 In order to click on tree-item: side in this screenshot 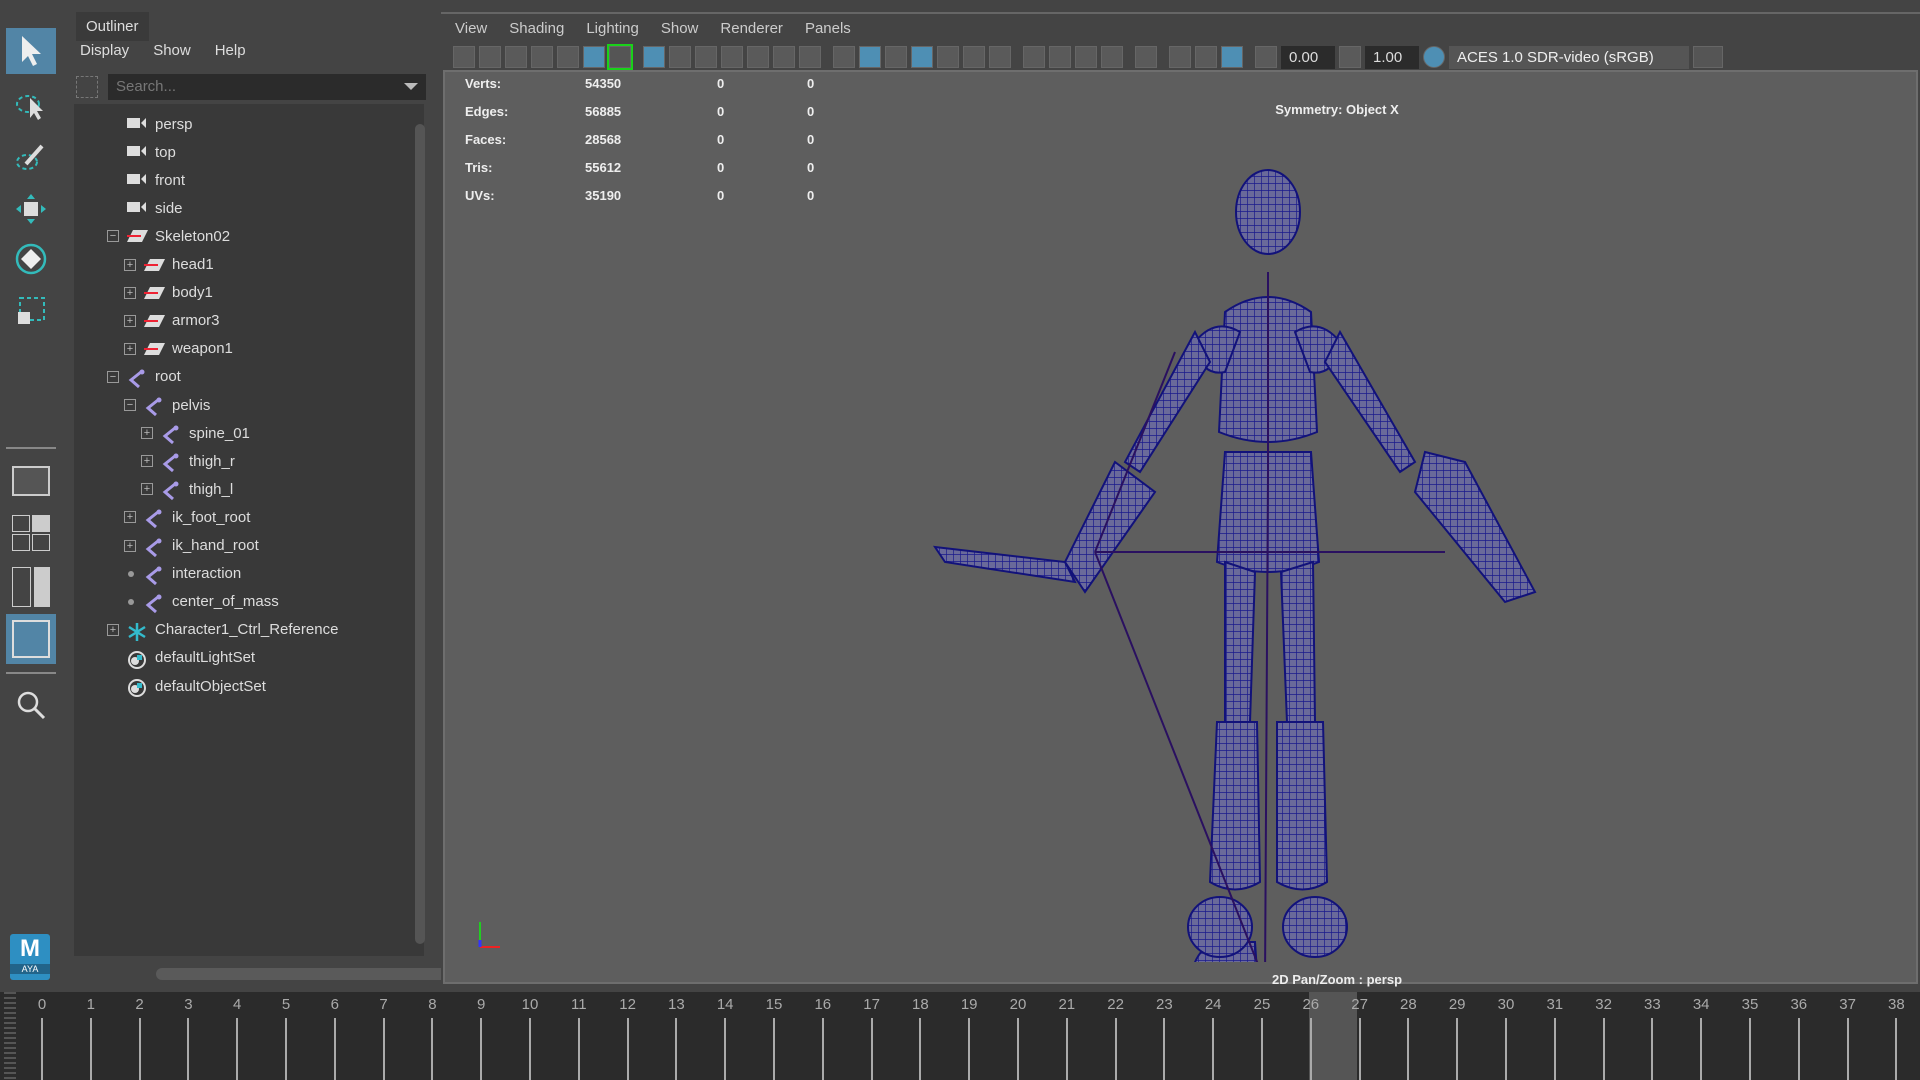, I will do `click(155, 208)`.